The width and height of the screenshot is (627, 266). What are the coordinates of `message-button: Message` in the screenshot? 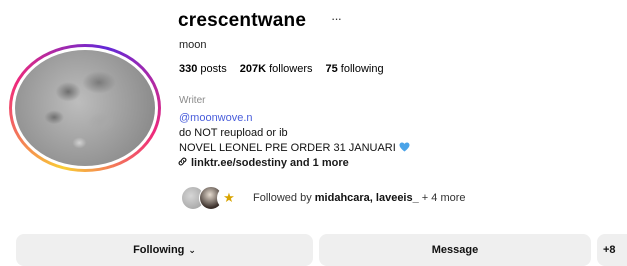 It's located at (455, 250).